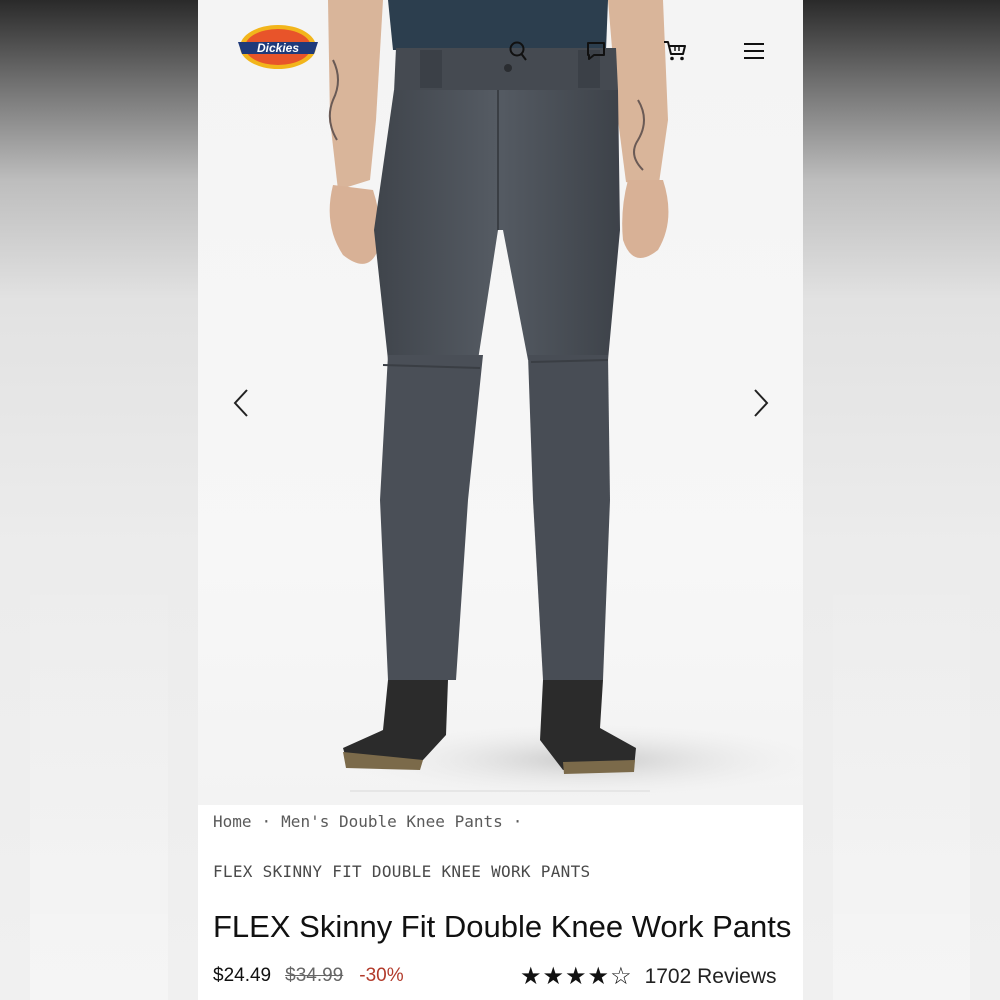  I want to click on cart-icon, so click(675, 51).